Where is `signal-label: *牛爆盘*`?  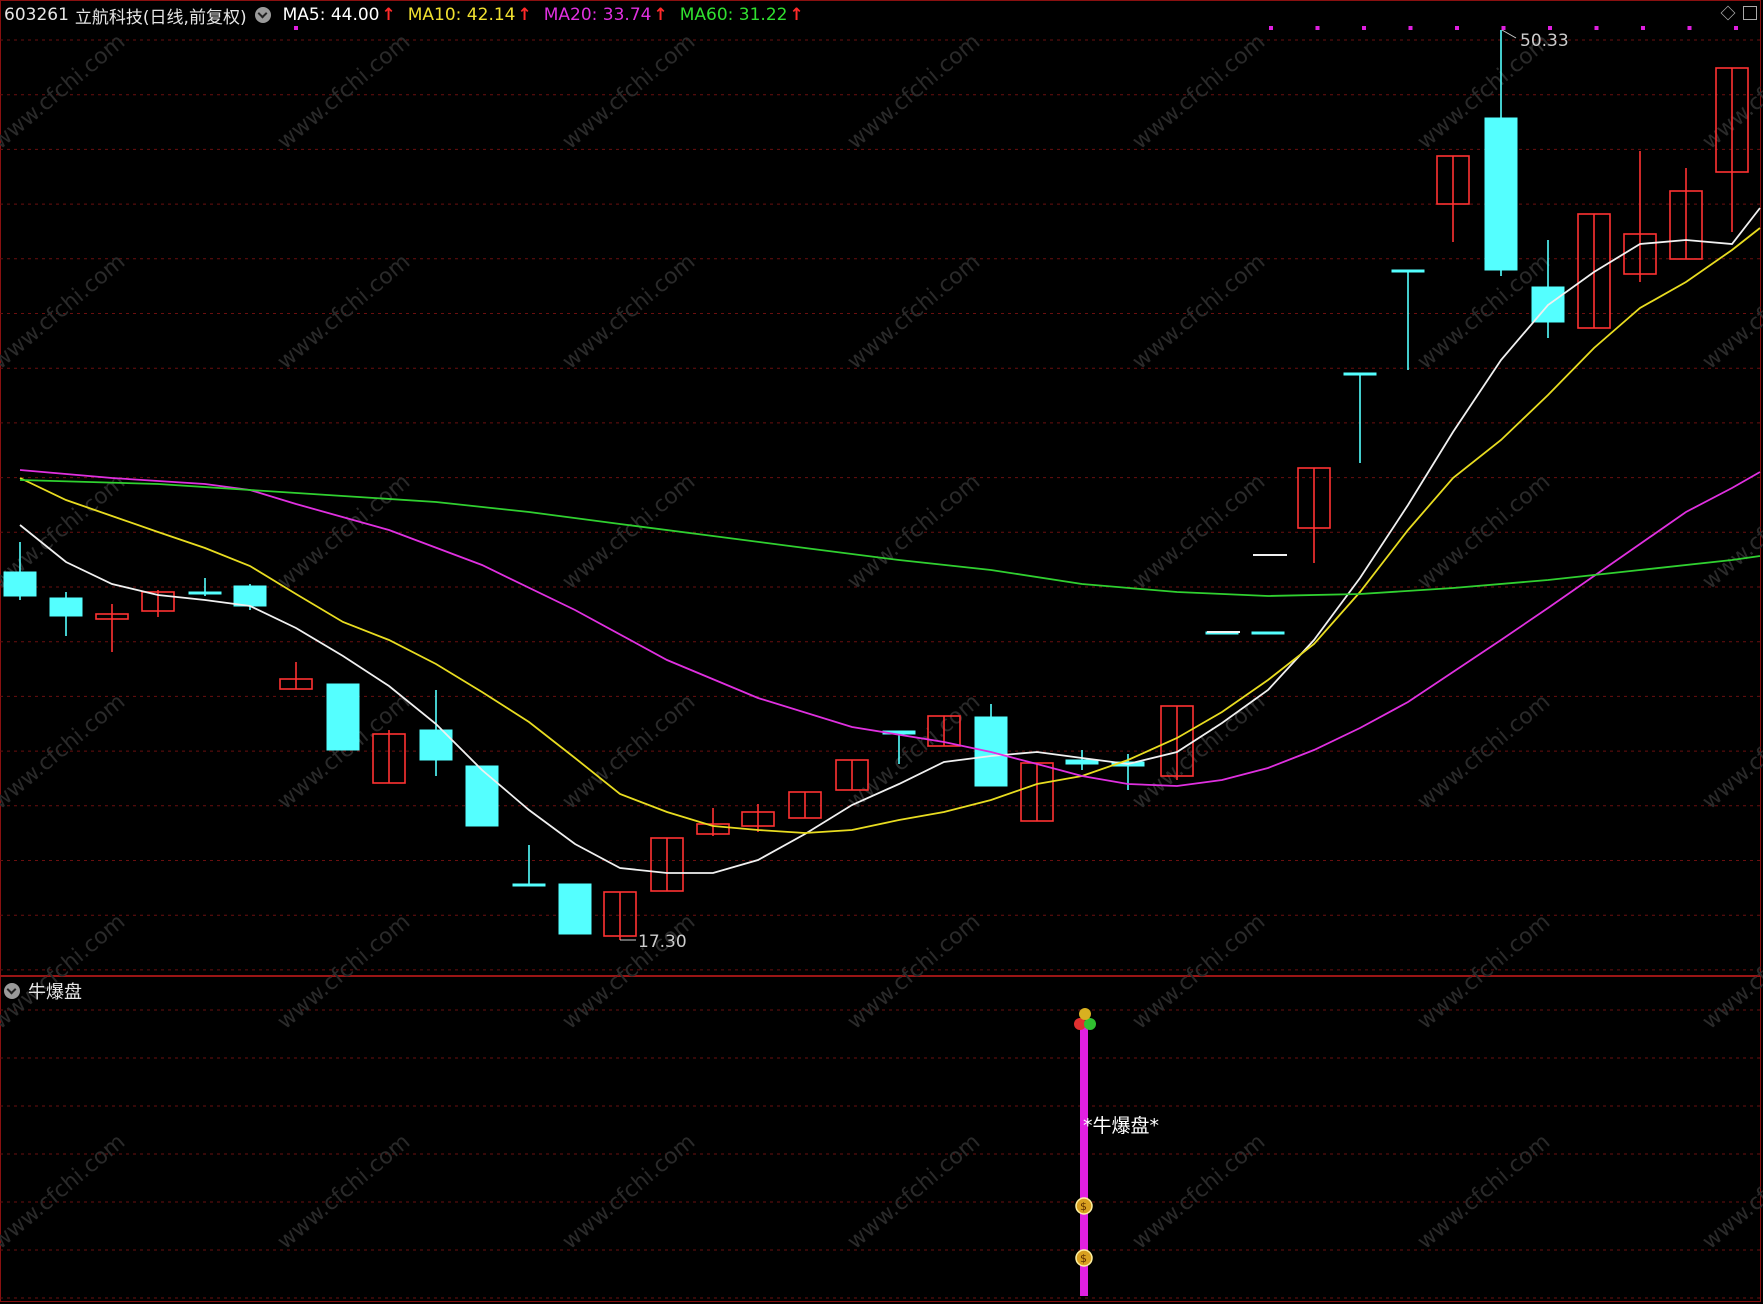
signal-label: *牛爆盘* is located at coordinates (1121, 1126).